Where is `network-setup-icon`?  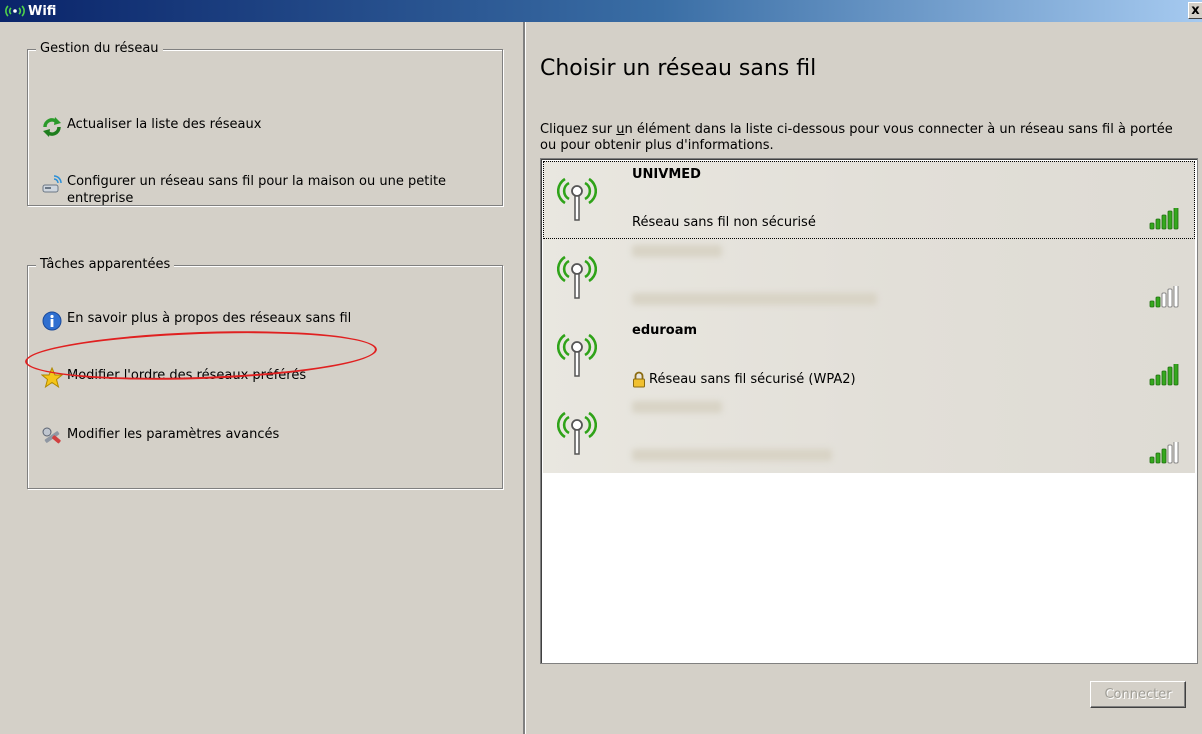 network-setup-icon is located at coordinates (52, 184).